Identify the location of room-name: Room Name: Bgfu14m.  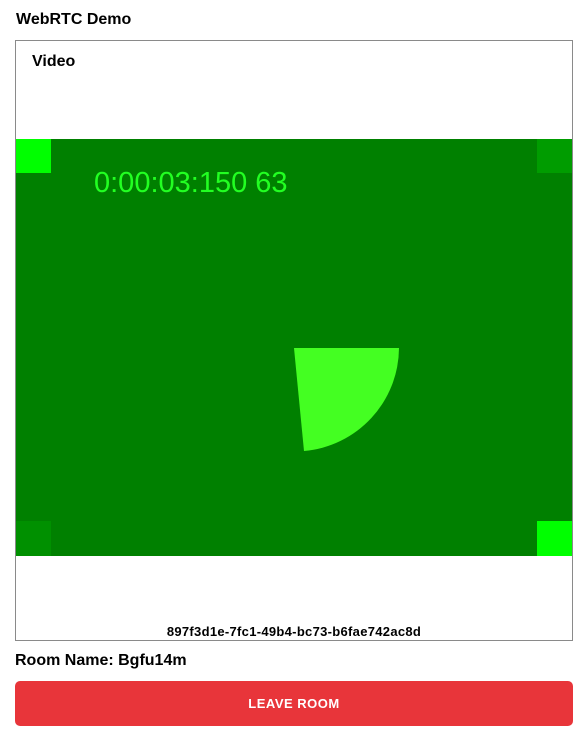
(101, 660).